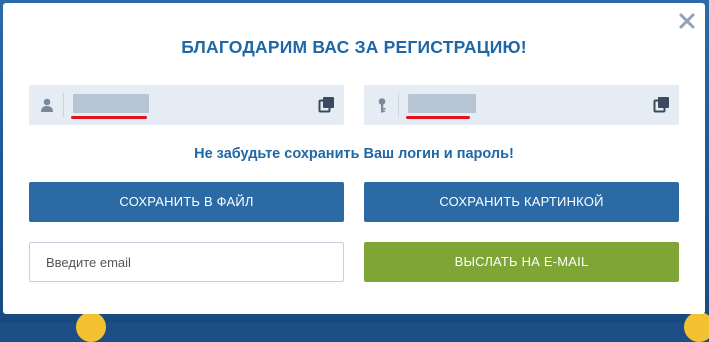  What do you see at coordinates (186, 105) in the screenshot?
I see `login-field` at bounding box center [186, 105].